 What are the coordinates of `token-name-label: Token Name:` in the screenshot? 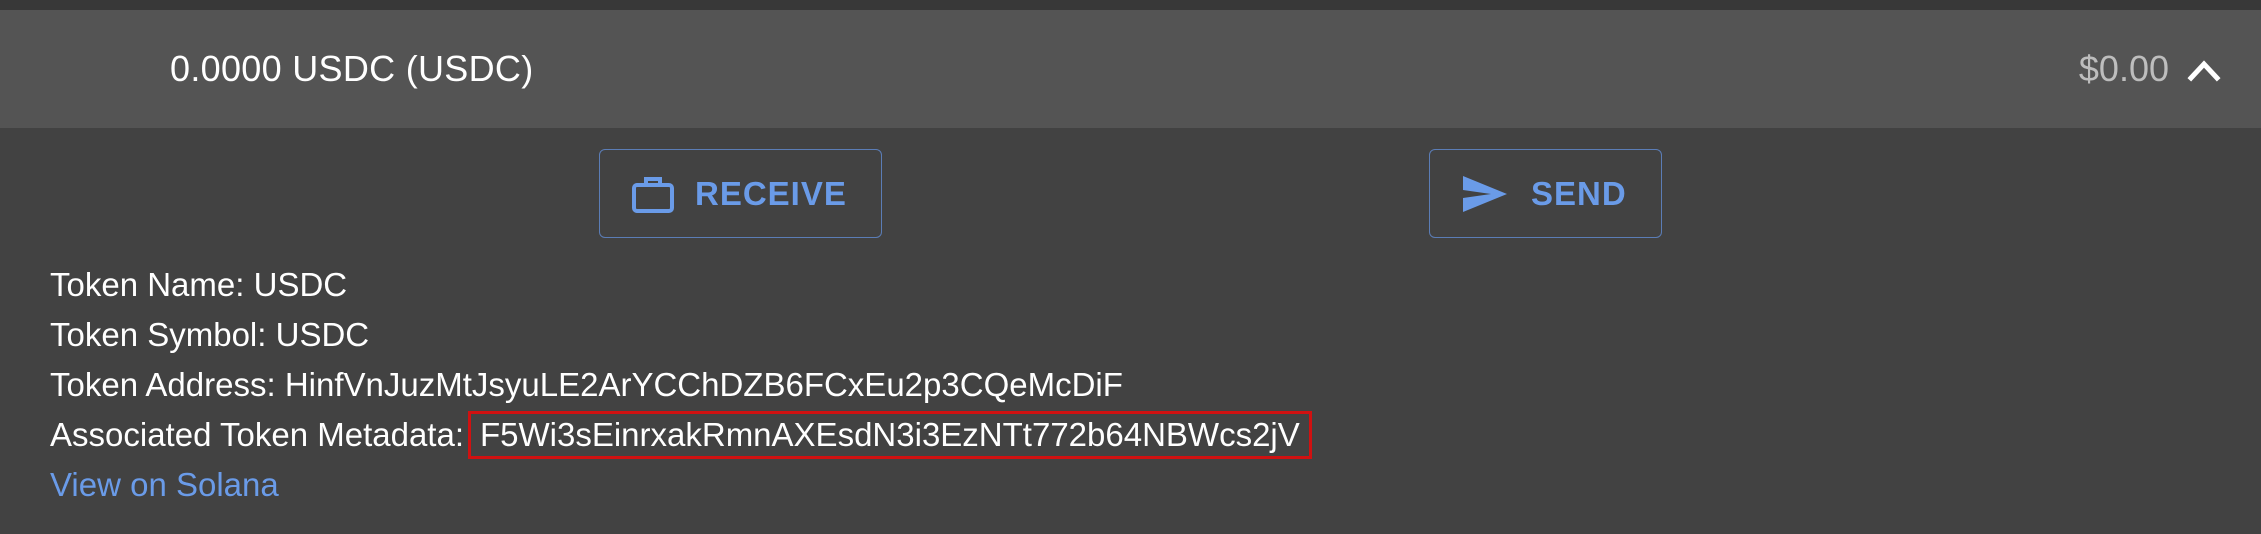 It's located at (147, 284).